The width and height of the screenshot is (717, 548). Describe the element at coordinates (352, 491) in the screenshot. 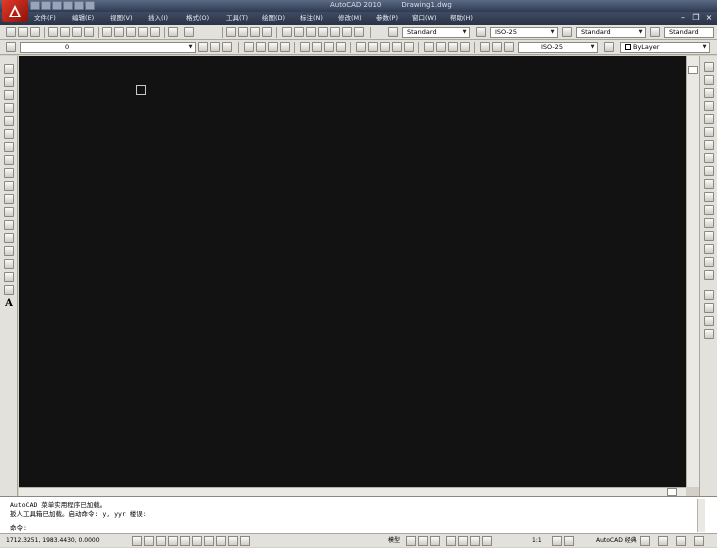

I see `horizontal-scrollbar` at that location.